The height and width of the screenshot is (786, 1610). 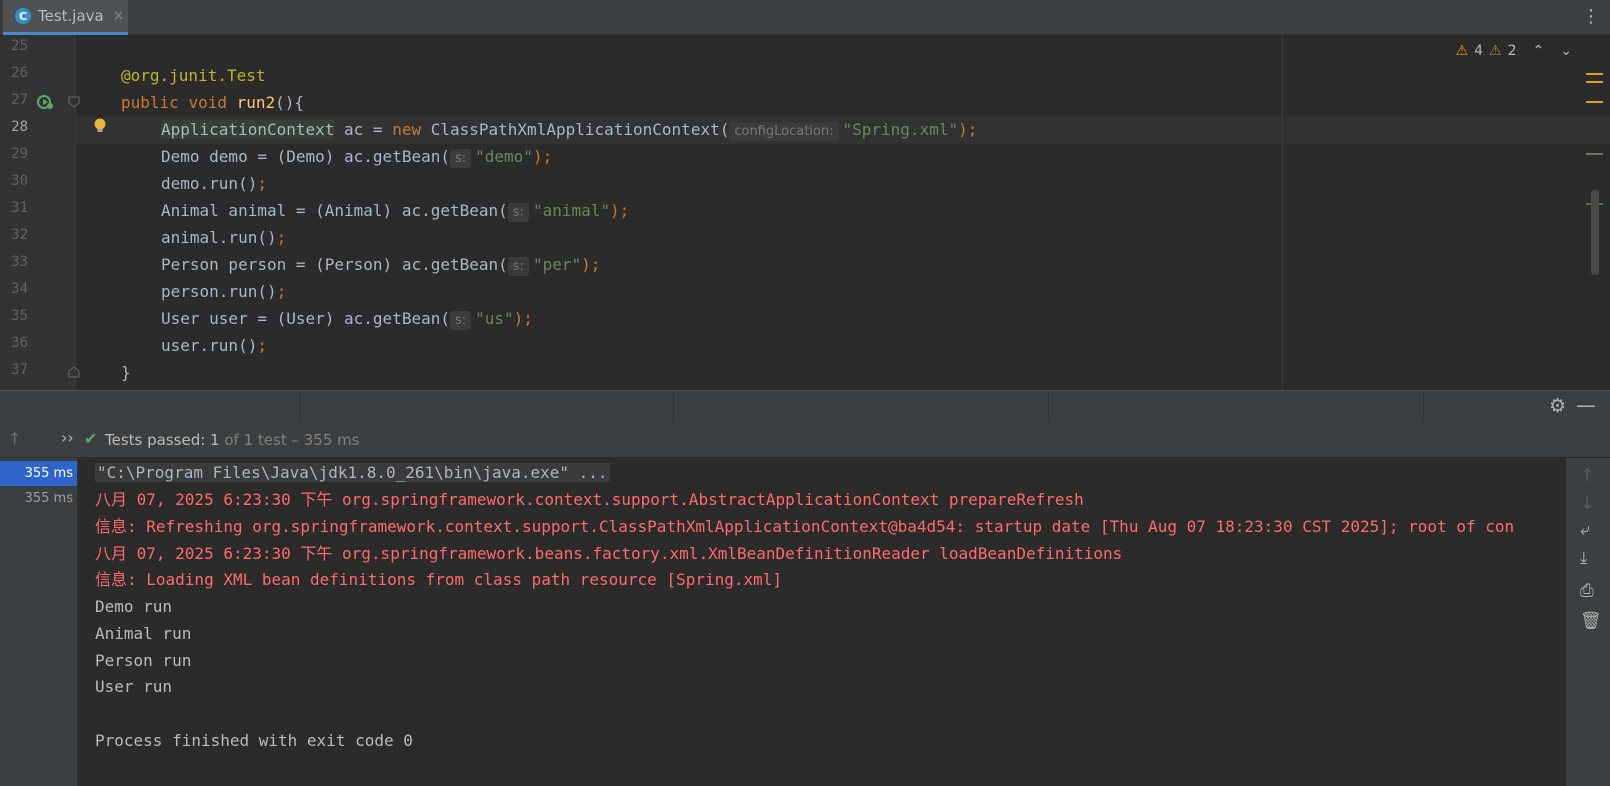 What do you see at coordinates (784, 131) in the screenshot?
I see `parameter-hint: configLocation:` at bounding box center [784, 131].